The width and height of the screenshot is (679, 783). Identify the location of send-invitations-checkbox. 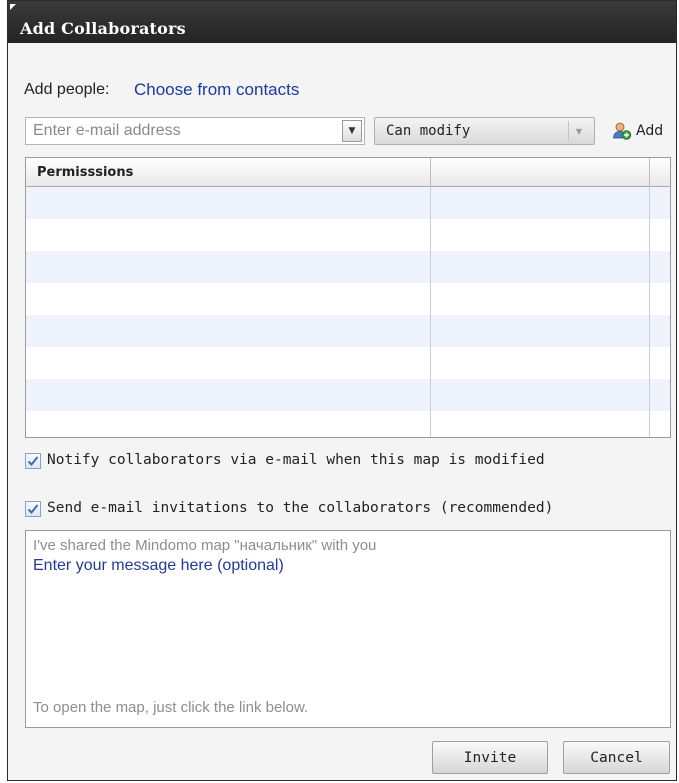
(33, 509).